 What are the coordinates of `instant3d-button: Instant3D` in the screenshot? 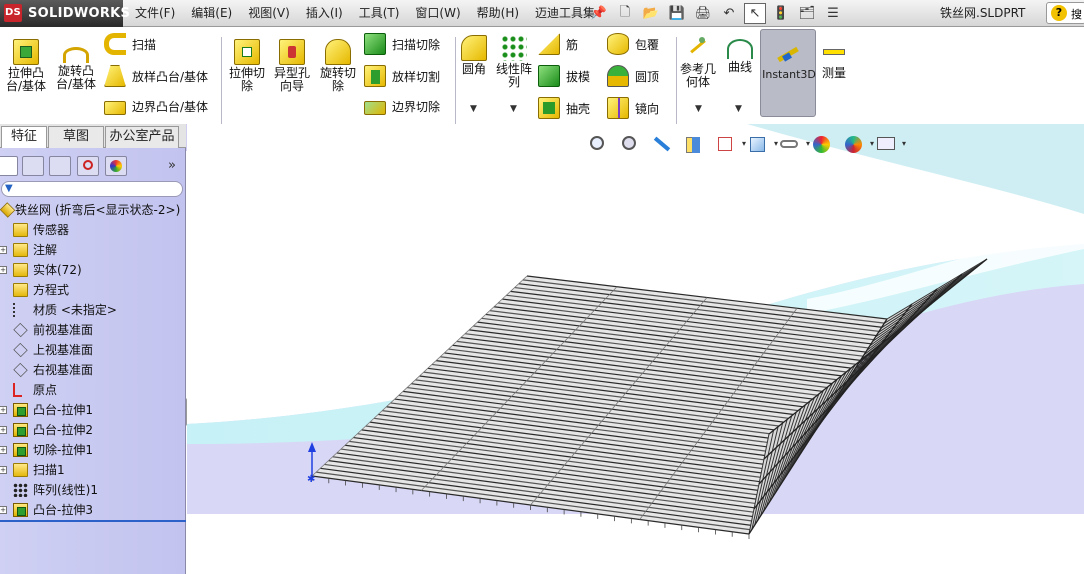 It's located at (788, 73).